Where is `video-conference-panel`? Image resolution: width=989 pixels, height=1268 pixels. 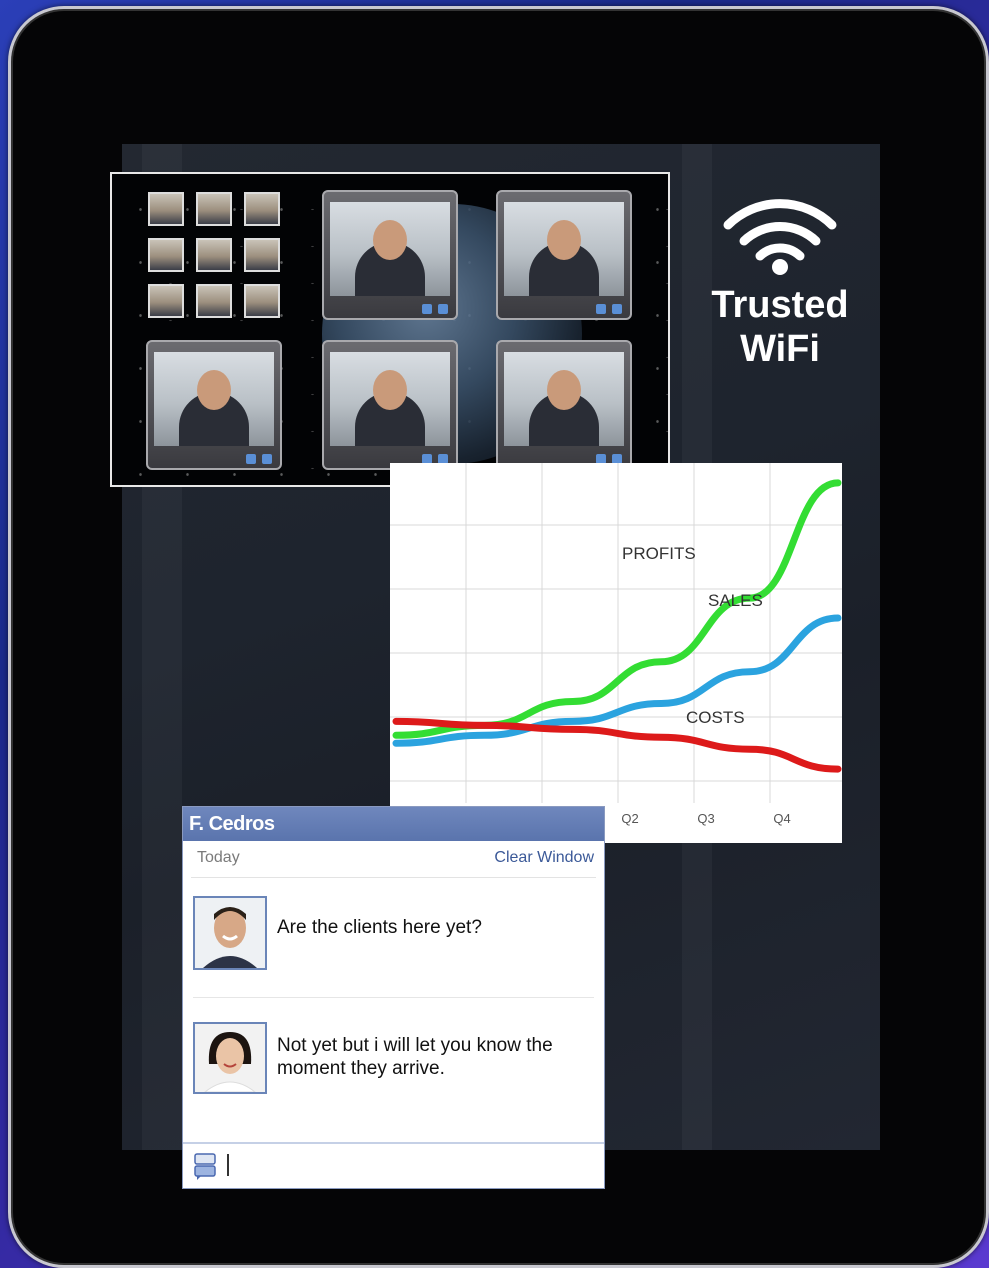
video-conference-panel is located at coordinates (390, 329).